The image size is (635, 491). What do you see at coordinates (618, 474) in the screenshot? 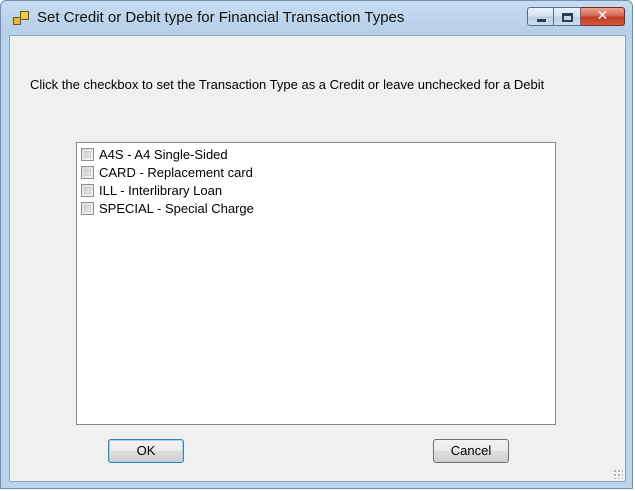
I see `resize-grip` at bounding box center [618, 474].